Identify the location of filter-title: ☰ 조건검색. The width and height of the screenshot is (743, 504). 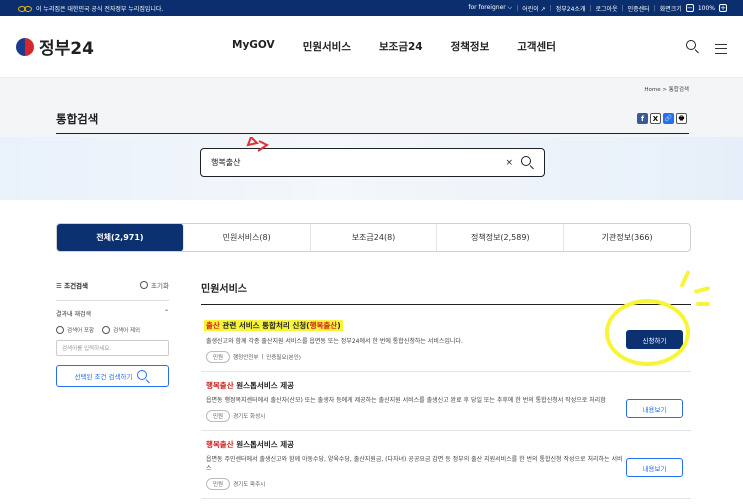
(72, 286).